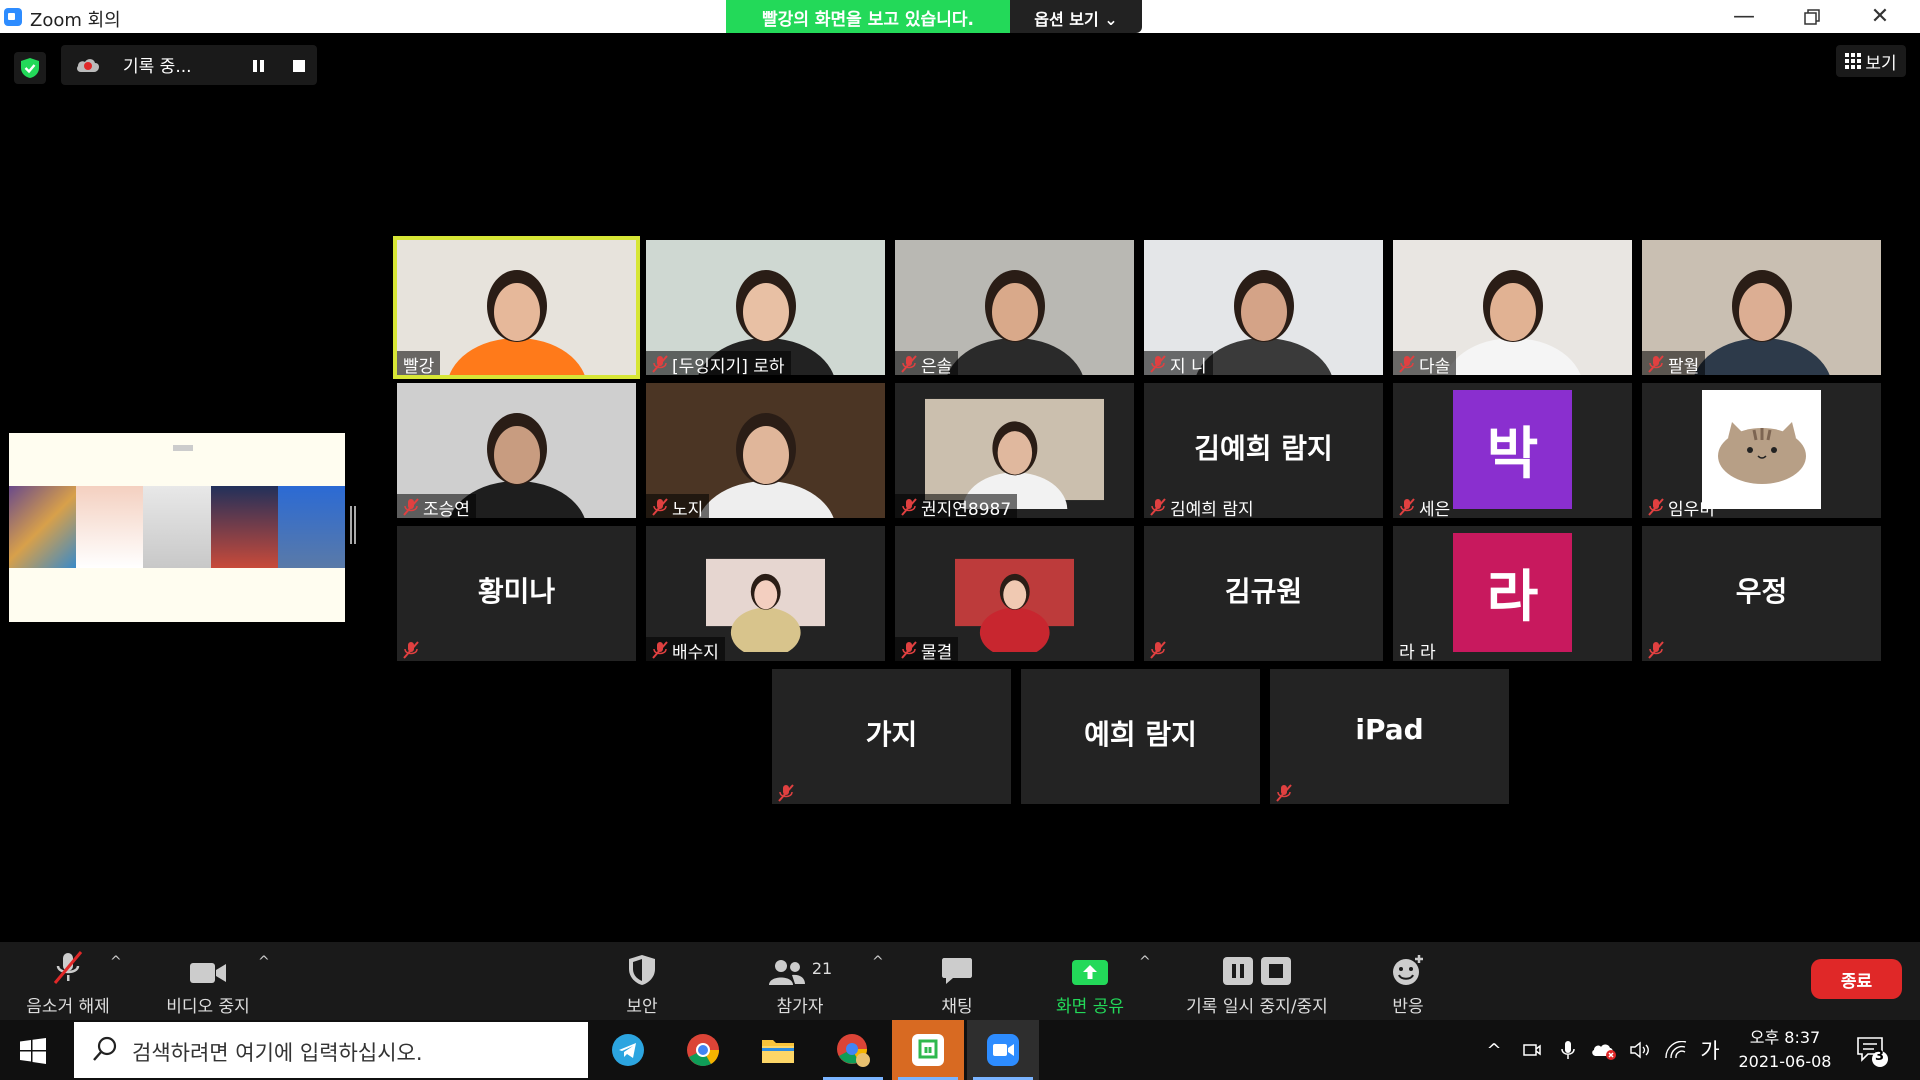 The height and width of the screenshot is (1080, 1920). What do you see at coordinates (1188, 366) in the screenshot?
I see `participant-name: 지 니` at bounding box center [1188, 366].